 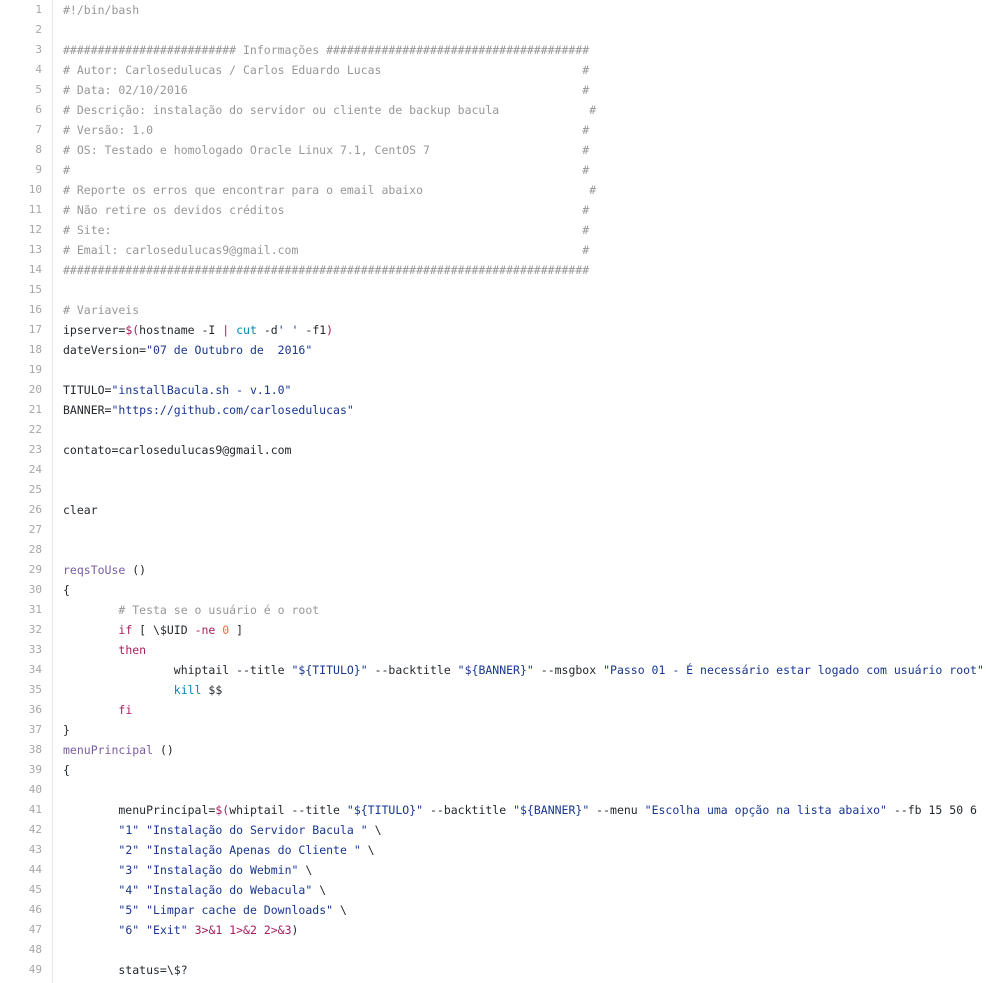 What do you see at coordinates (35, 429) in the screenshot?
I see `line-number: 22` at bounding box center [35, 429].